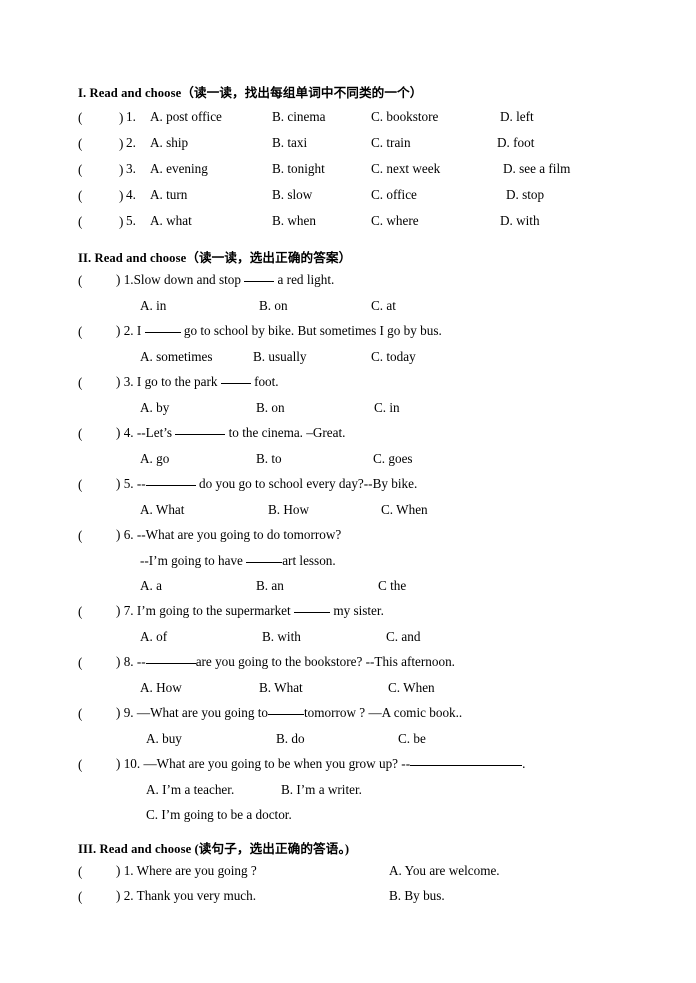  What do you see at coordinates (520, 220) in the screenshot?
I see `option-d: D. with` at bounding box center [520, 220].